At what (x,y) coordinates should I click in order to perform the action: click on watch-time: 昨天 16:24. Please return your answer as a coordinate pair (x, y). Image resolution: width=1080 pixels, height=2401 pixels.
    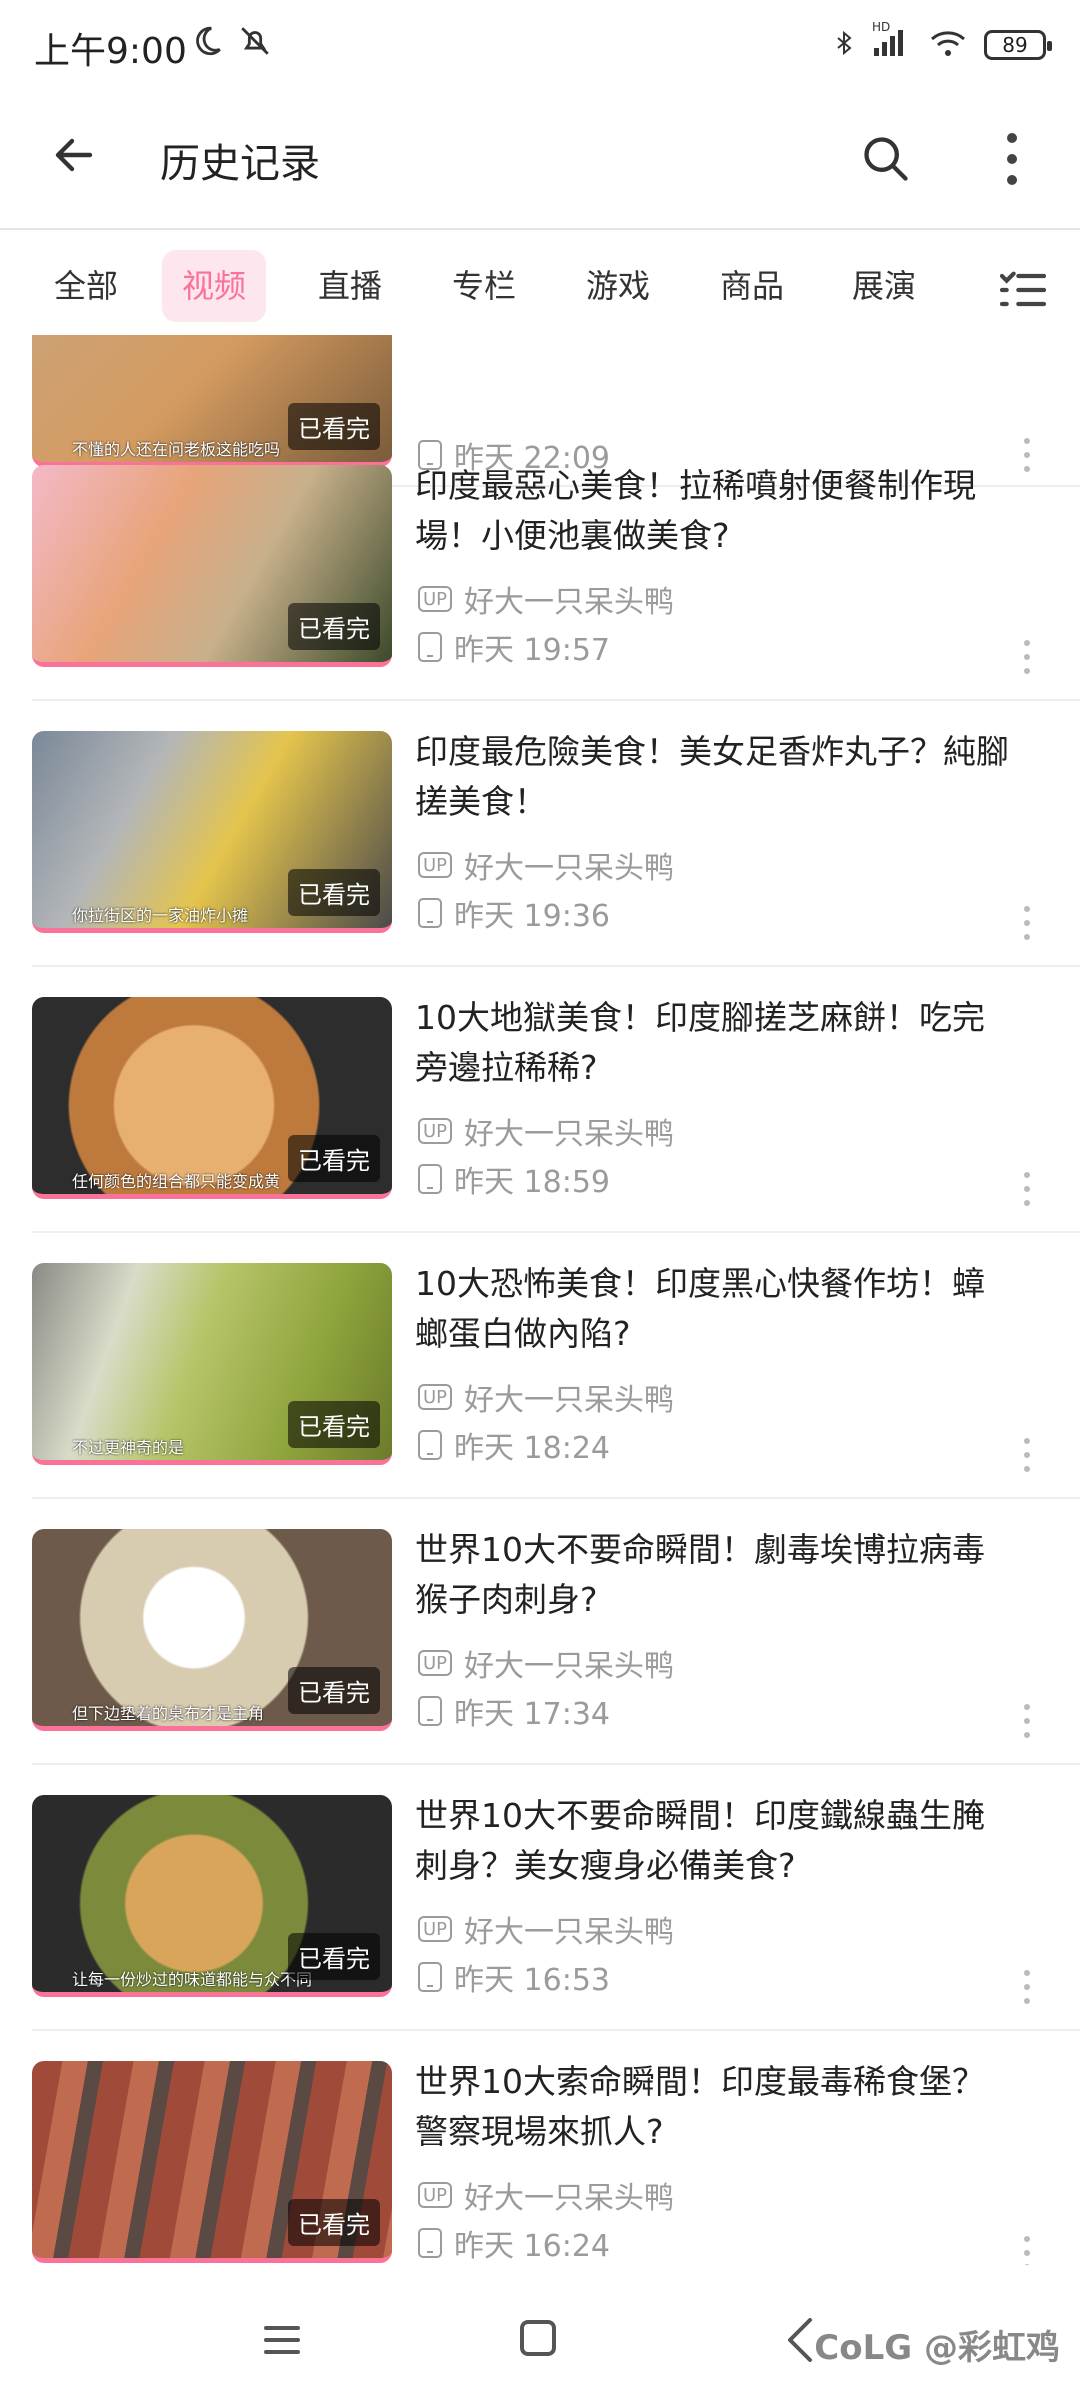
    Looking at the image, I should click on (532, 2246).